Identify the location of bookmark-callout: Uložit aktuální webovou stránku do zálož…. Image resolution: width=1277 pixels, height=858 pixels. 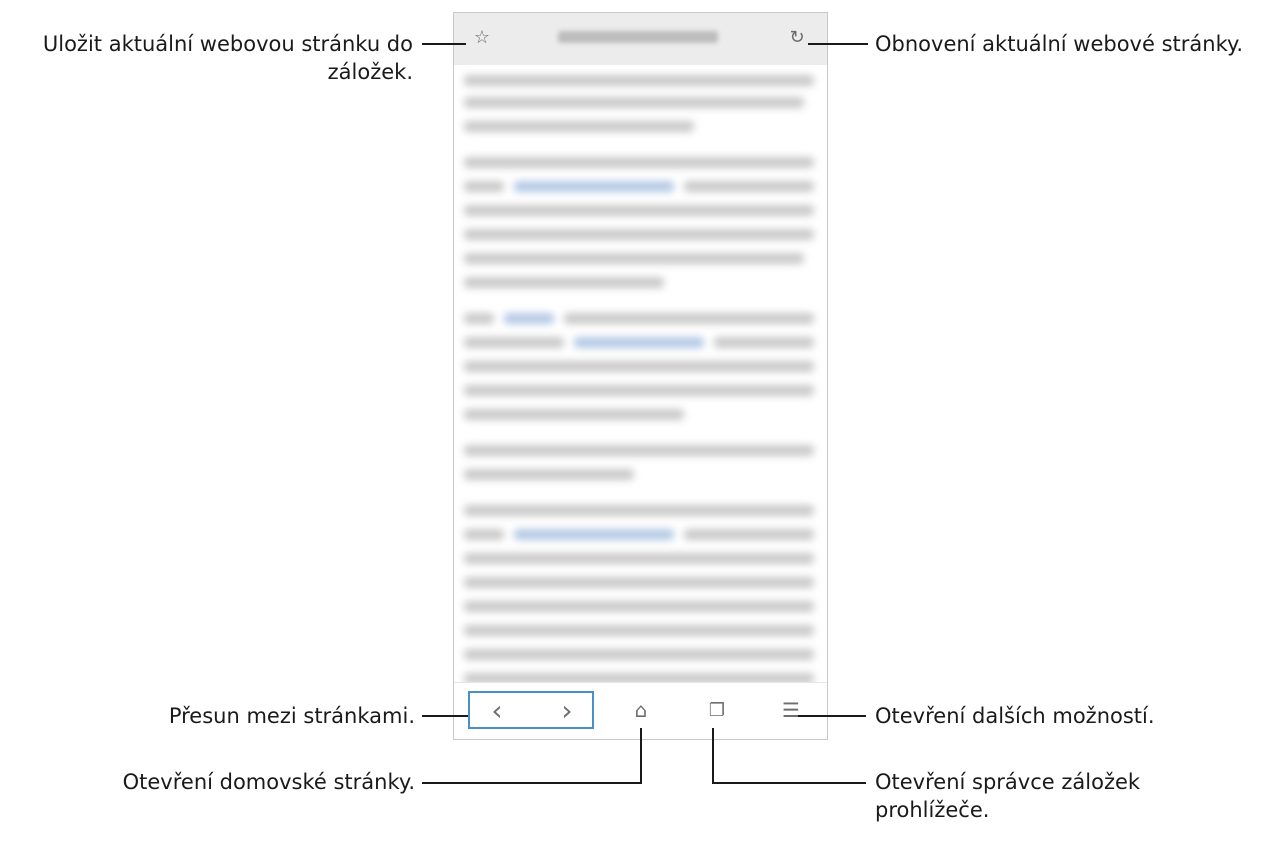
(210, 58).